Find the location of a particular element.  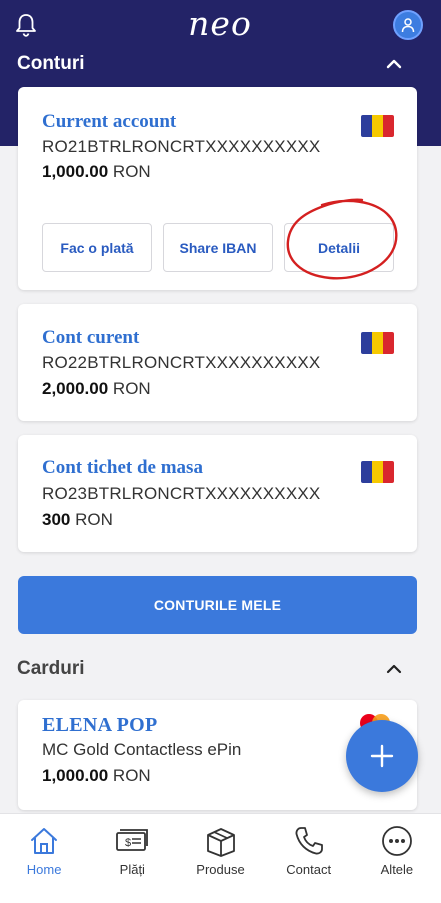

account-iban: RO23BTRLRONCRTXXXXXXXXXX is located at coordinates (181, 493).